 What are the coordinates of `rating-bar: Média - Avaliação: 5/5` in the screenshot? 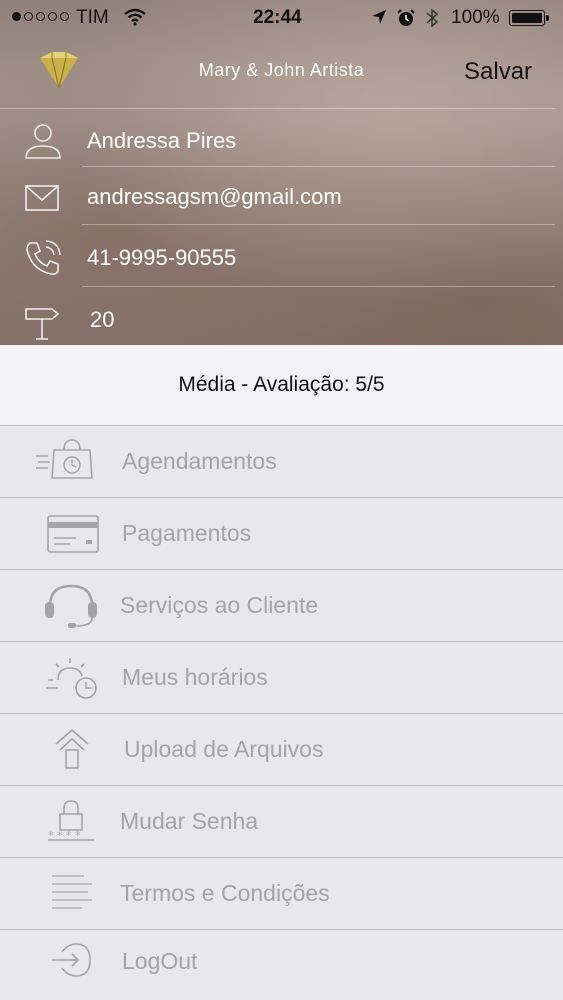 It's located at (281, 385).